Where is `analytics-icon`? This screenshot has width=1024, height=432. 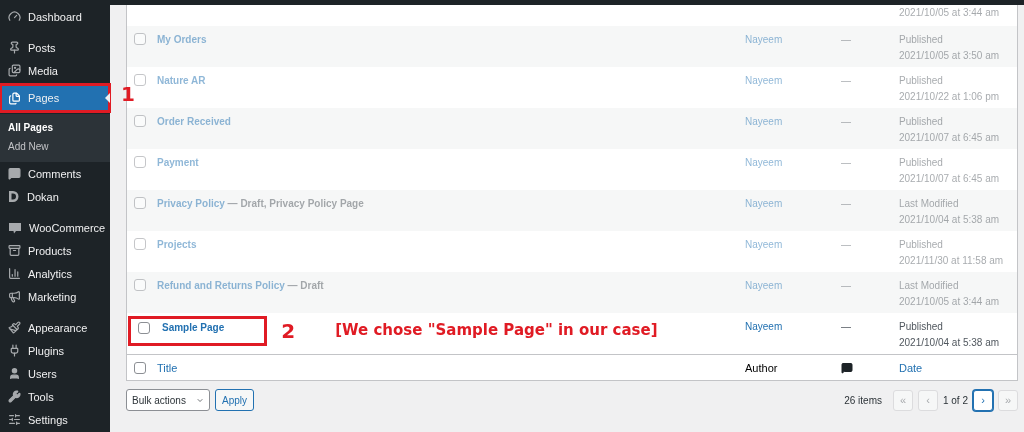
analytics-icon is located at coordinates (14, 273).